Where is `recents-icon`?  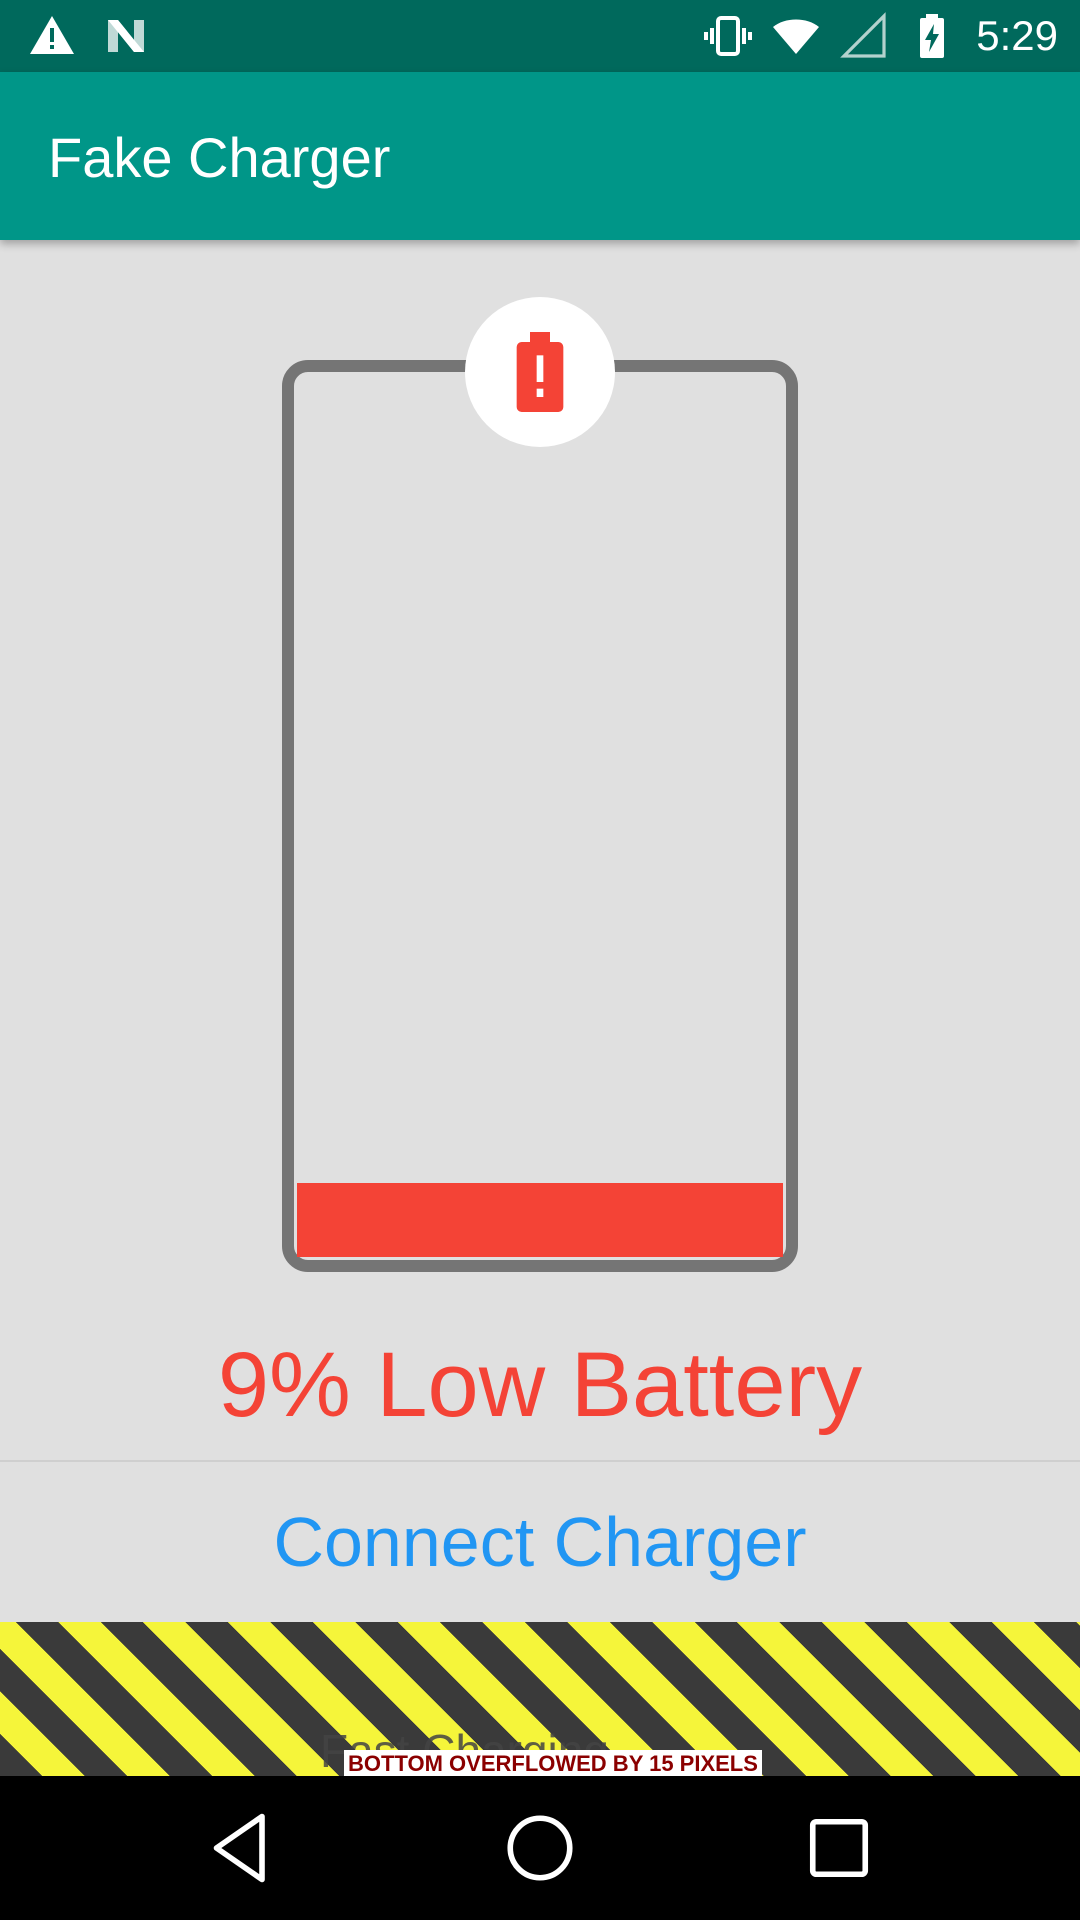
recents-icon is located at coordinates (839, 1848).